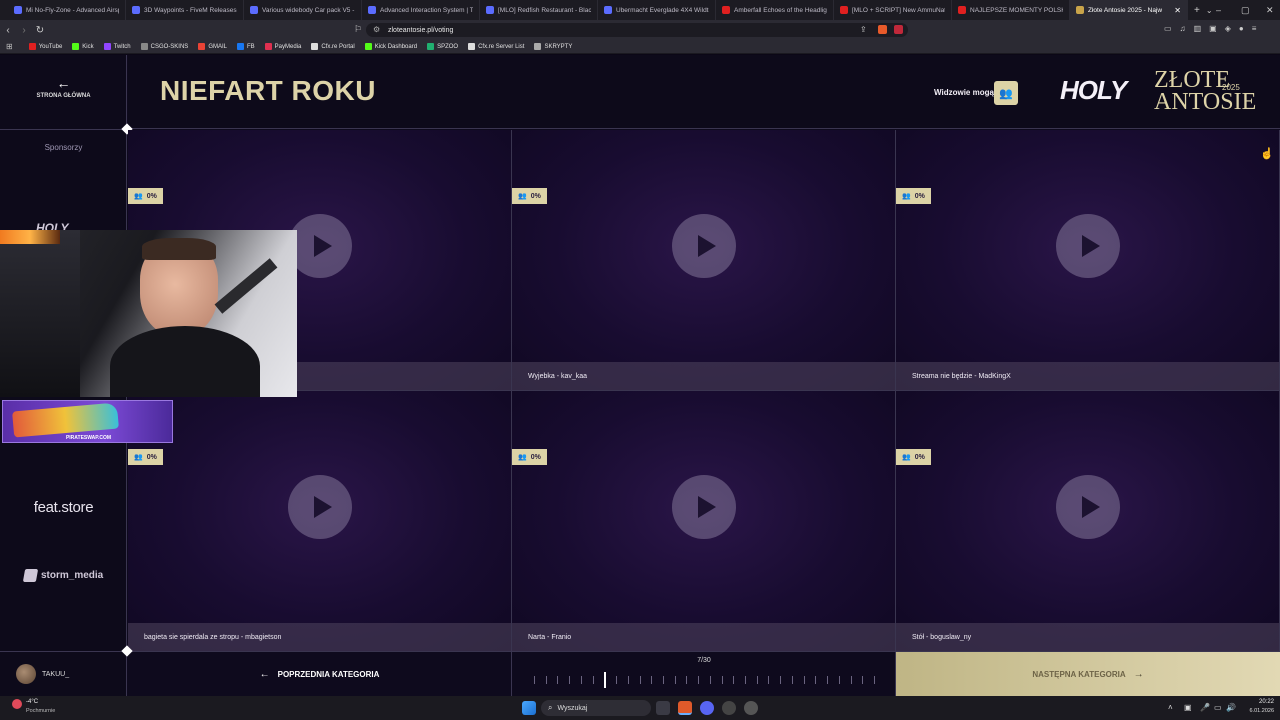 The image size is (1280, 720). What do you see at coordinates (751, 708) in the screenshot?
I see `obs-icon` at bounding box center [751, 708].